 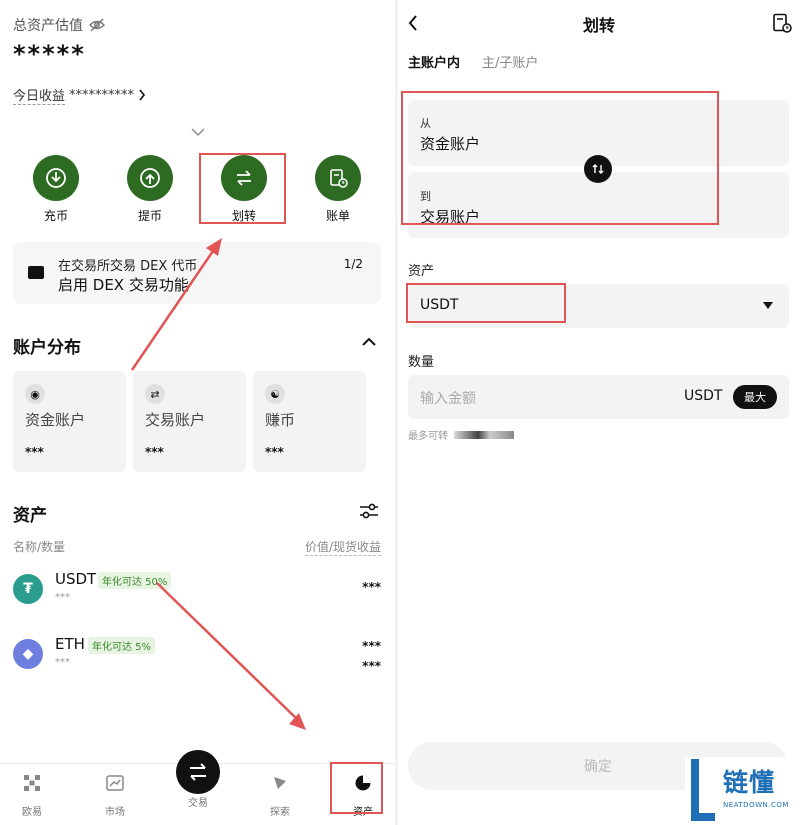 I want to click on history-icon, so click(x=782, y=23).